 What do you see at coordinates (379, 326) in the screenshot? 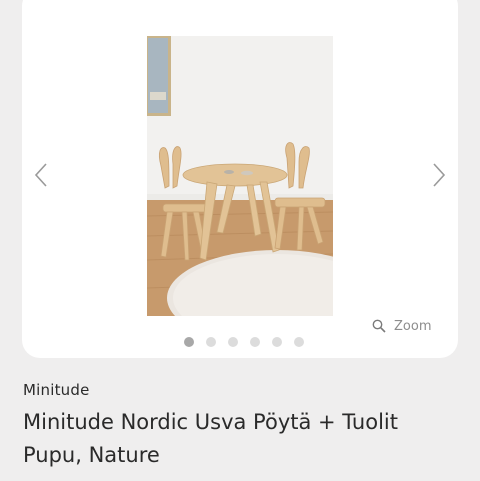
I see `magnifier-icon` at bounding box center [379, 326].